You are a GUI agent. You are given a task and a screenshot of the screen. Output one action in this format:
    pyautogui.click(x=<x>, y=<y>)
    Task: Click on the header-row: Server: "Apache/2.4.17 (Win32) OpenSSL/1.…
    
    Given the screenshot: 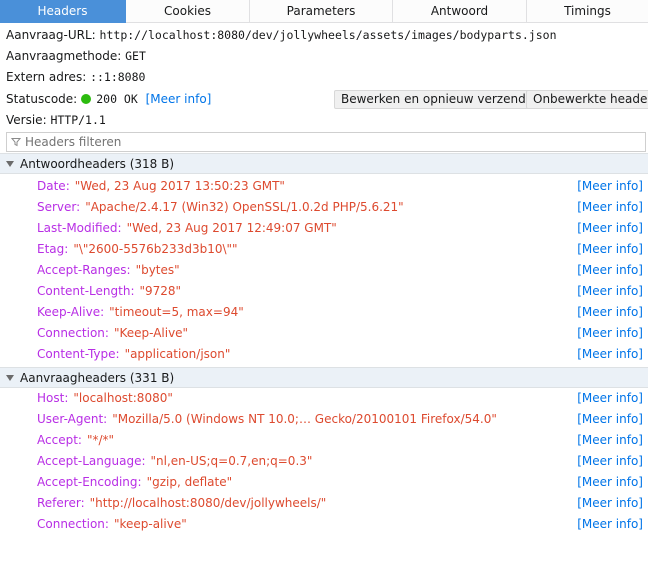 What is the action you would take?
    pyautogui.click(x=324, y=207)
    